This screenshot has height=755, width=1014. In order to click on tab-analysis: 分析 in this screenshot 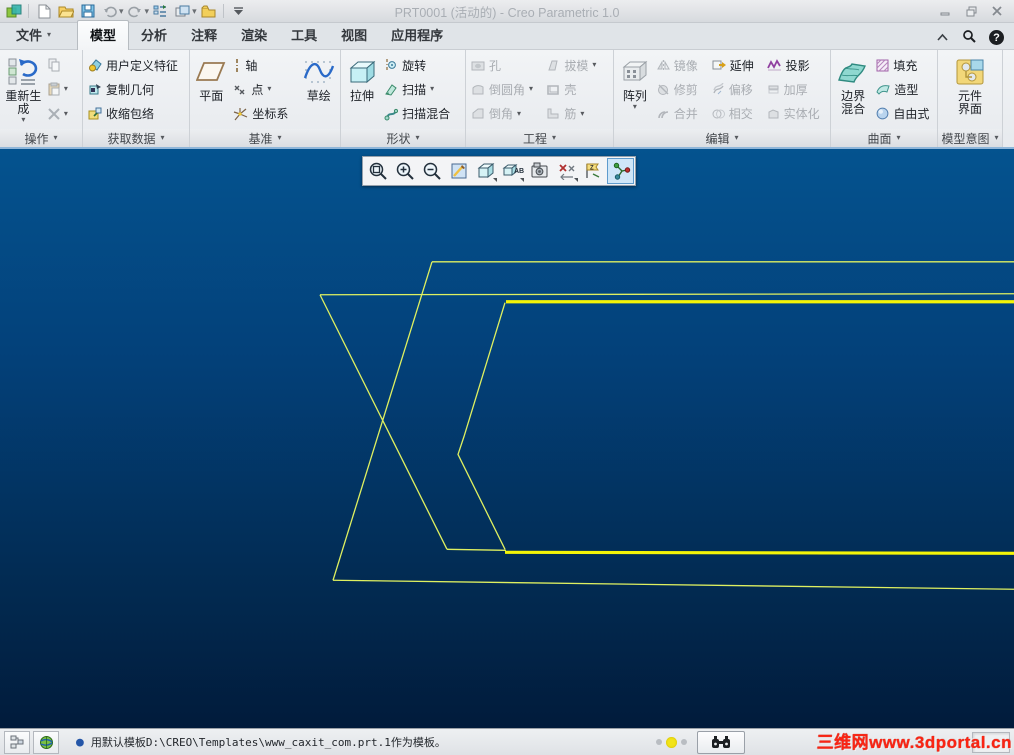, I will do `click(154, 35)`.